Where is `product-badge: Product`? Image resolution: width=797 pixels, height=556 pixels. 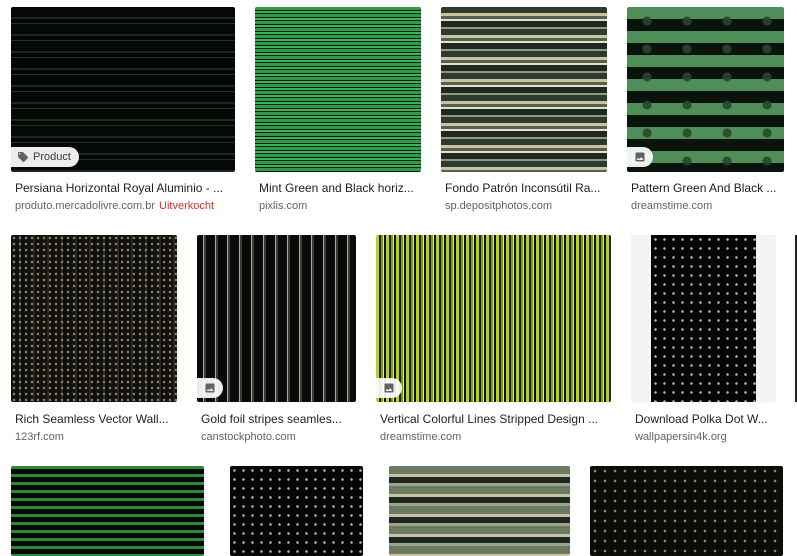 product-badge: Product is located at coordinates (45, 157).